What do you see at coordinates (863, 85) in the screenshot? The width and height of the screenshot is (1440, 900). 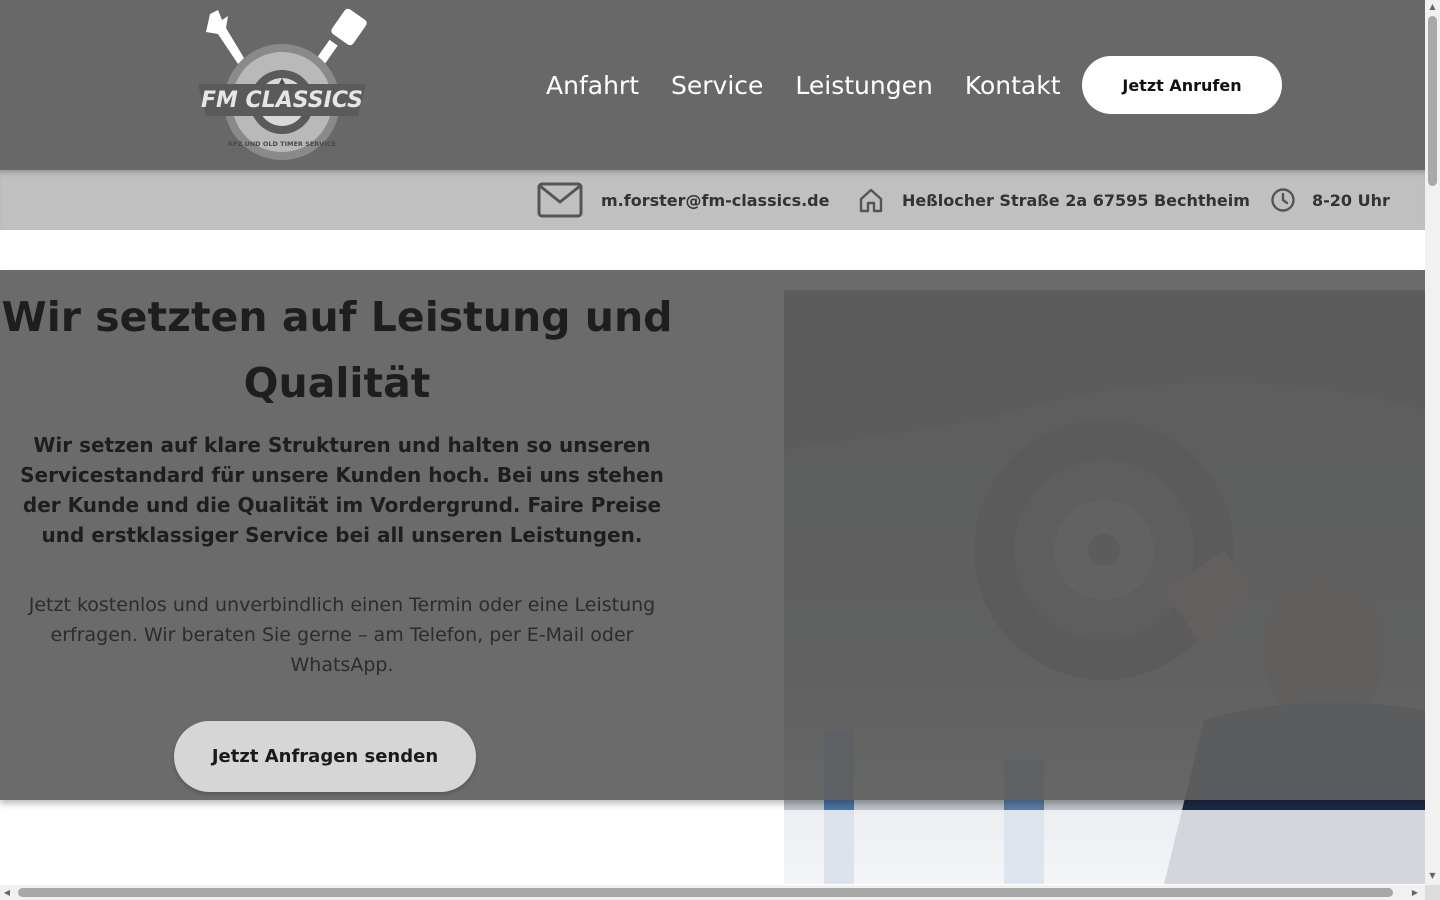 I see `nav-item-leistungen: Leistungen` at bounding box center [863, 85].